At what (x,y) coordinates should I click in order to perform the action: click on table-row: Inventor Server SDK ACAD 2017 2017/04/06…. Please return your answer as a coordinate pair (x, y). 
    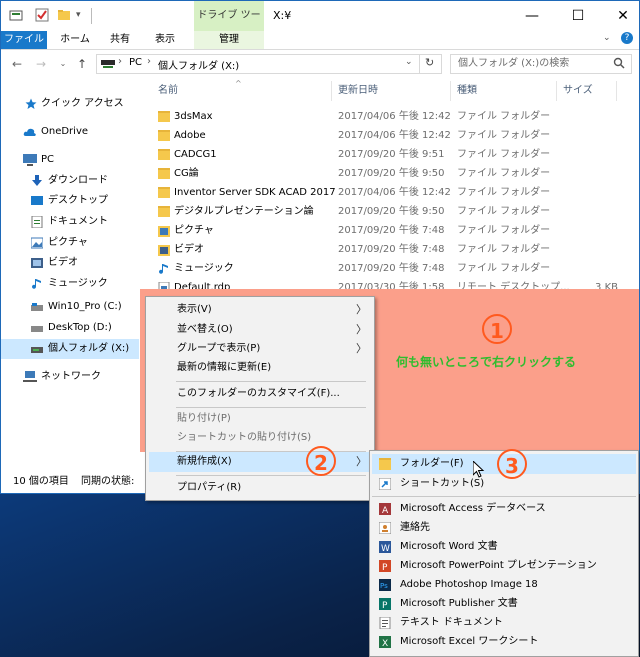
    Looking at the image, I should click on (389, 192).